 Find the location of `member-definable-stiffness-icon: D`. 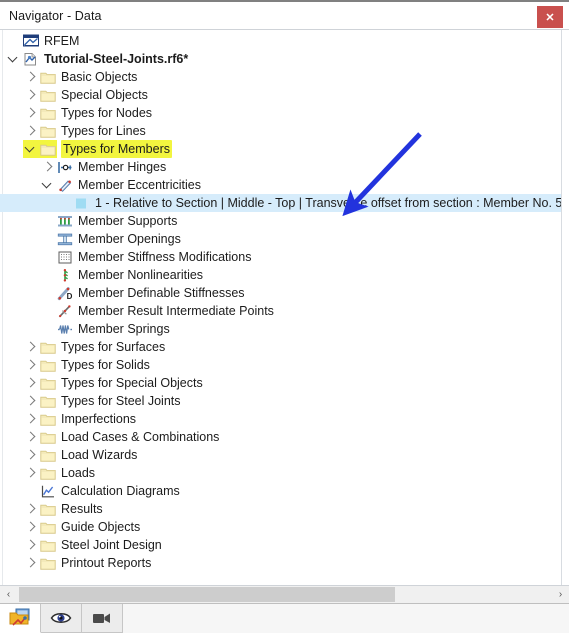

member-definable-stiffness-icon: D is located at coordinates (65, 293).